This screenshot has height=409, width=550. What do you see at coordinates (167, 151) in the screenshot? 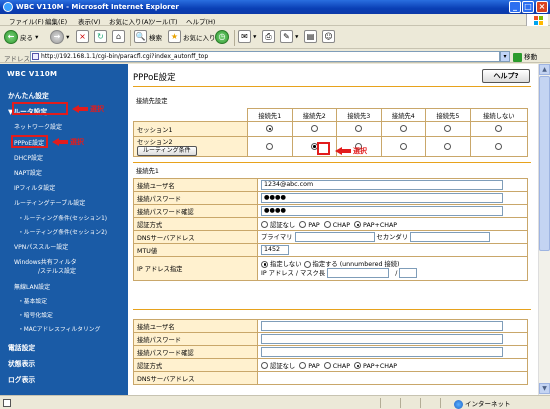
I see `routing-condition-button: ルーティング条件` at bounding box center [167, 151].